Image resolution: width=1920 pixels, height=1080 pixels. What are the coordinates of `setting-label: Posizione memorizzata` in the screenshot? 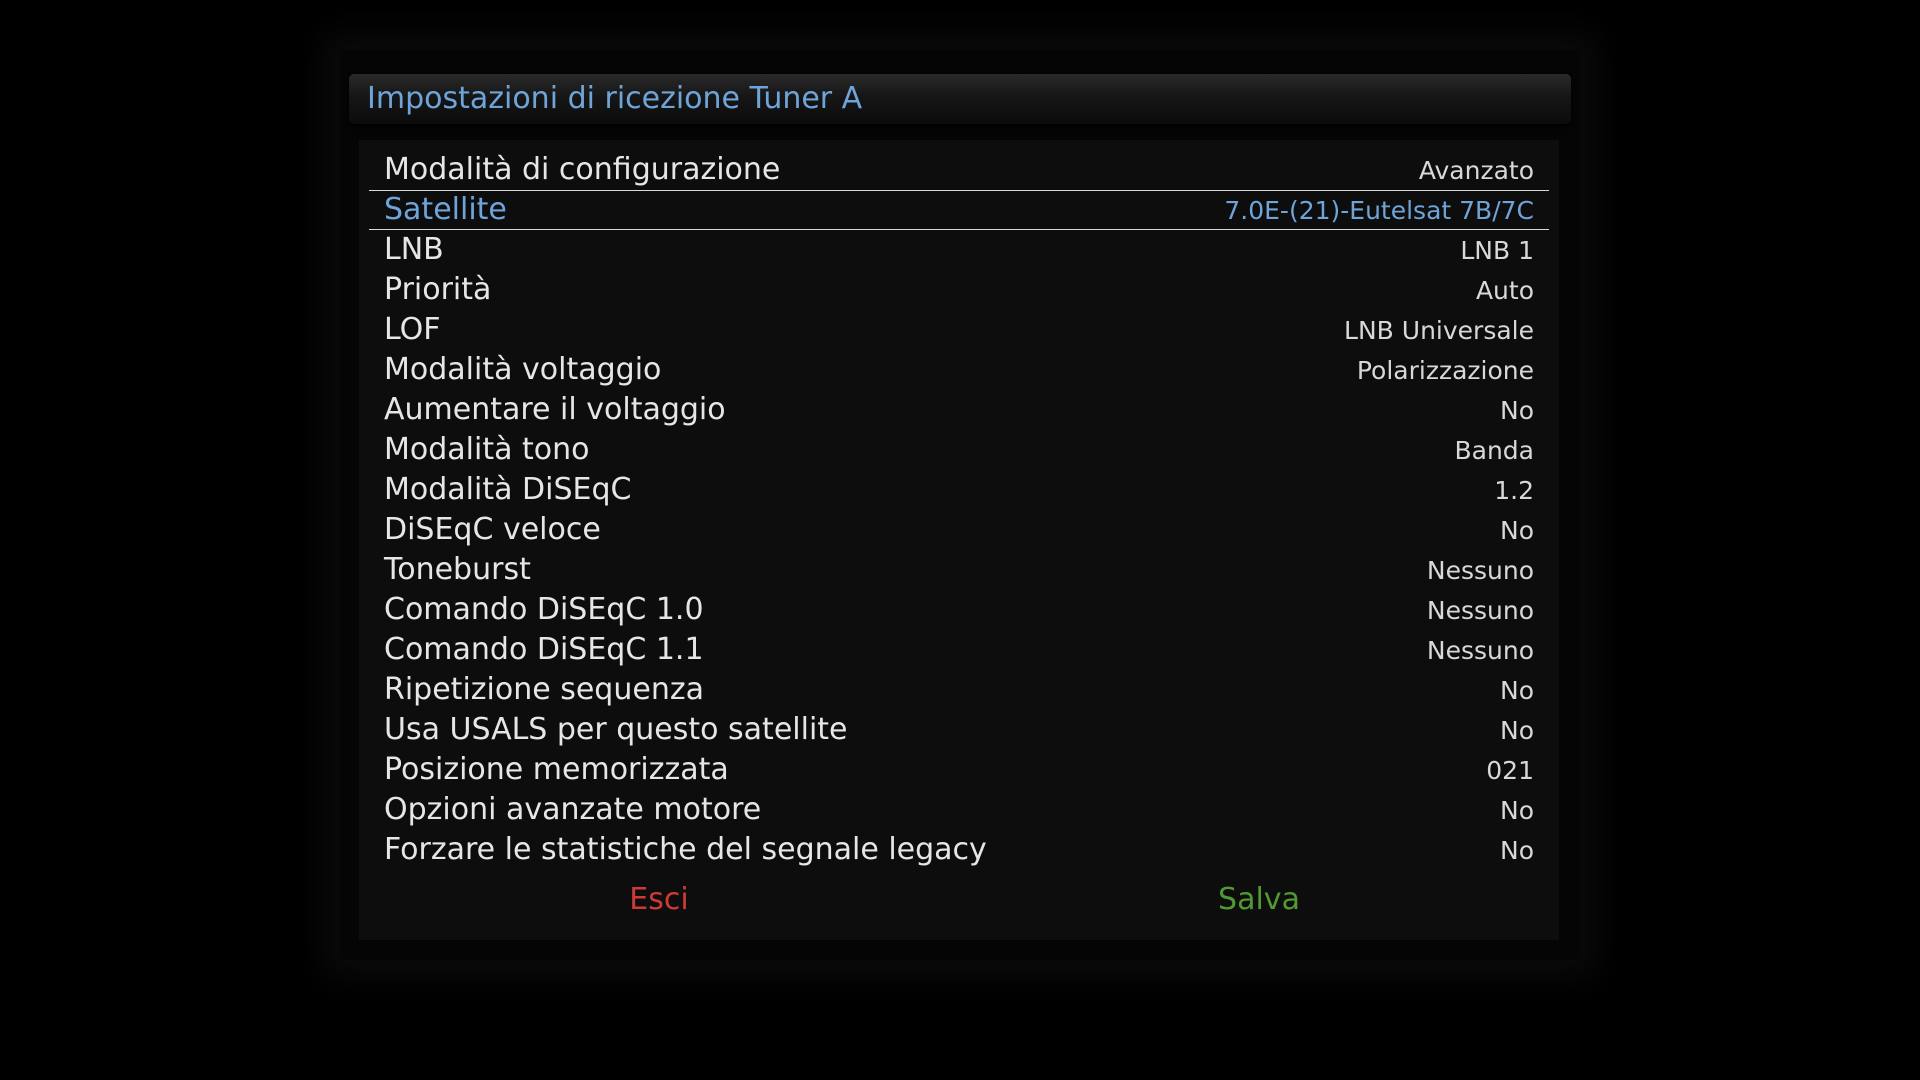 It's located at (556, 769).